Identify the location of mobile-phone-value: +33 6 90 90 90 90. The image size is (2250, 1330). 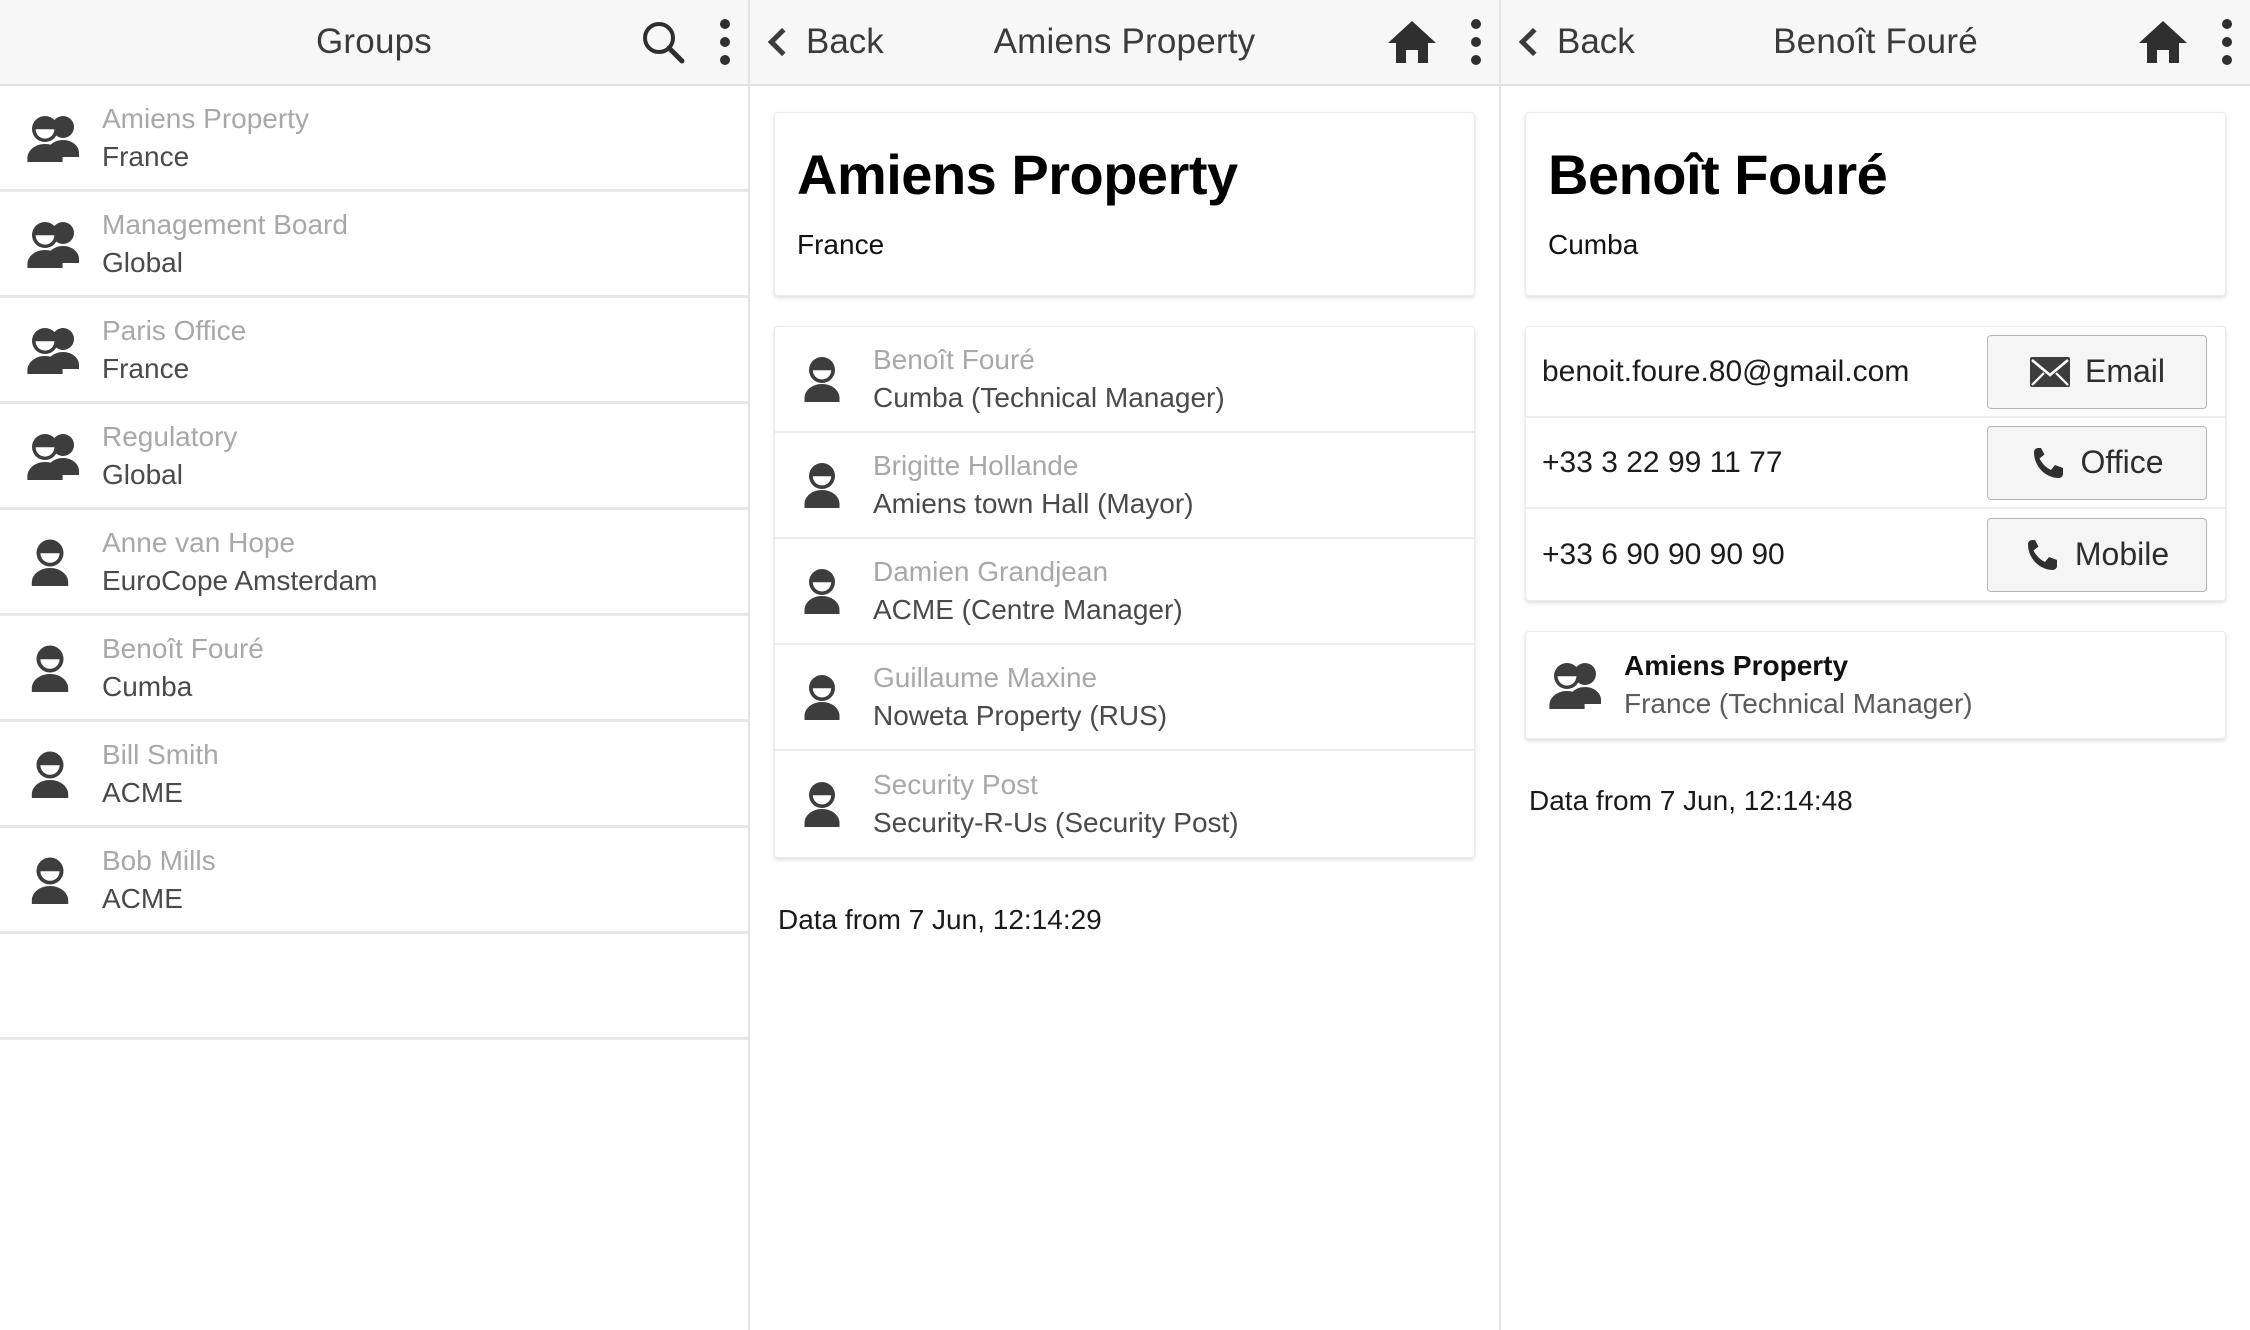
(1663, 554).